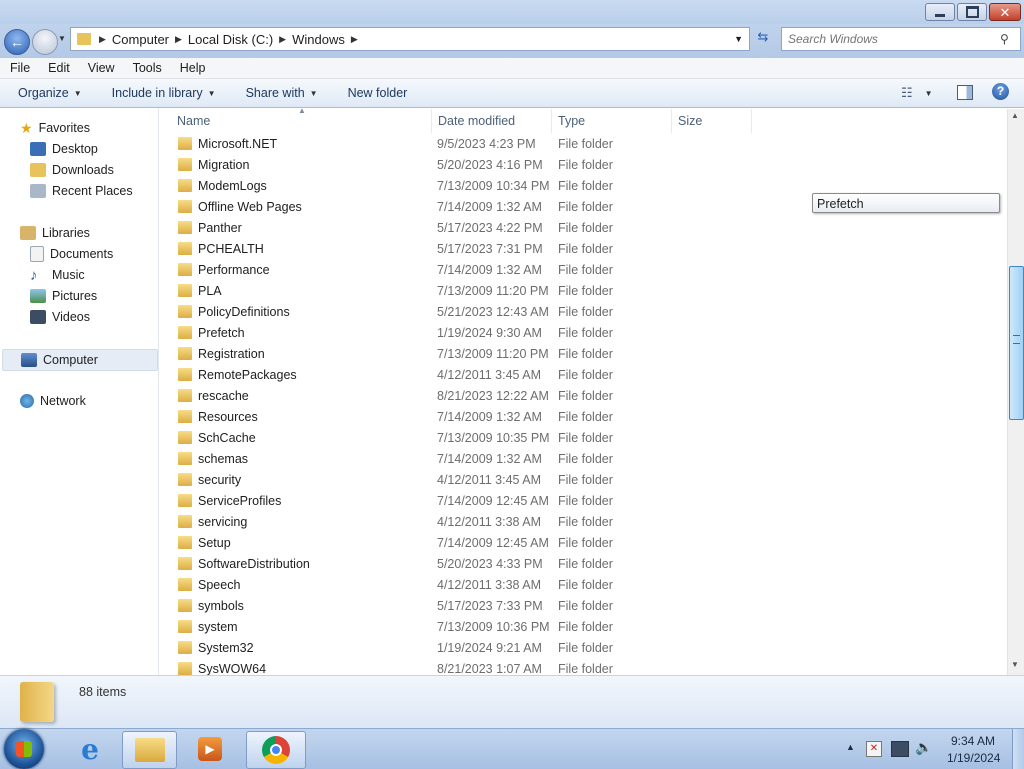 The width and height of the screenshot is (1024, 769). Describe the element at coordinates (1000, 91) in the screenshot. I see `help-button: ?` at that location.